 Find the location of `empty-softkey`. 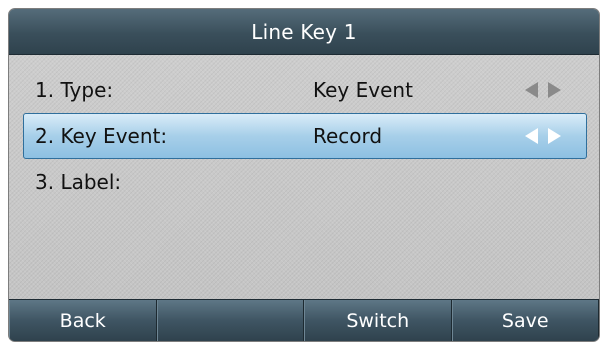

empty-softkey is located at coordinates (230, 320).